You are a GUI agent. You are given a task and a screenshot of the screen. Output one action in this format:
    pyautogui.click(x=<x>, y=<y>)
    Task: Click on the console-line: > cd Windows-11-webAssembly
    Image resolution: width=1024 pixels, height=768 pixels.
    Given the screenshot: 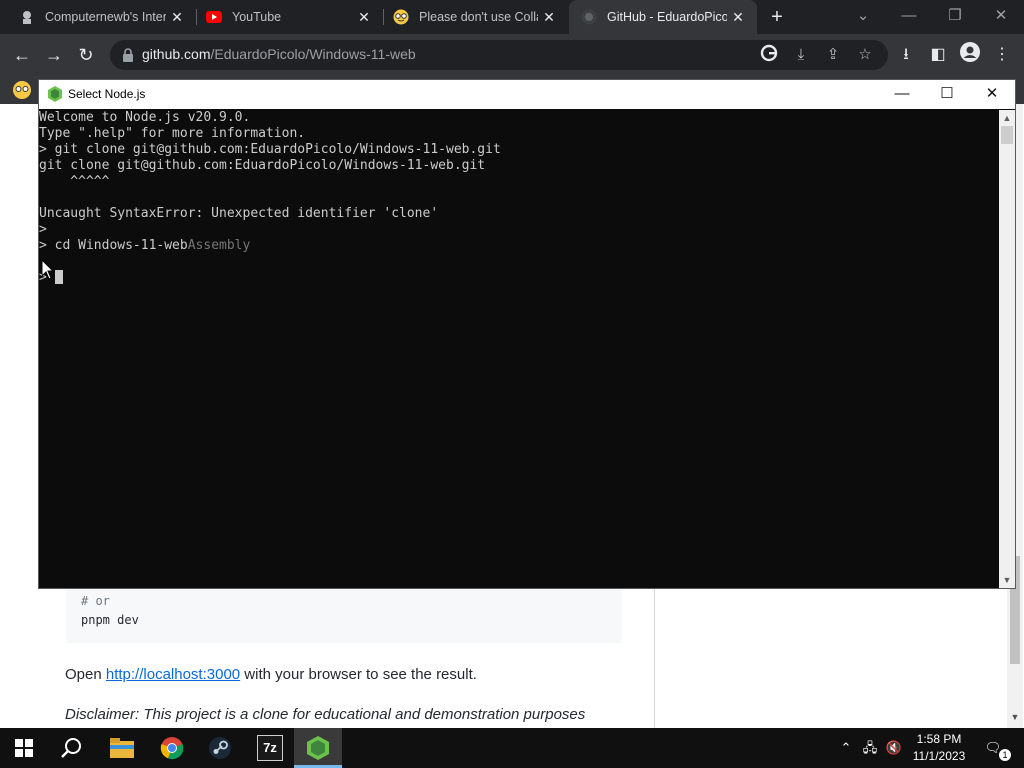 What is the action you would take?
    pyautogui.click(x=145, y=245)
    